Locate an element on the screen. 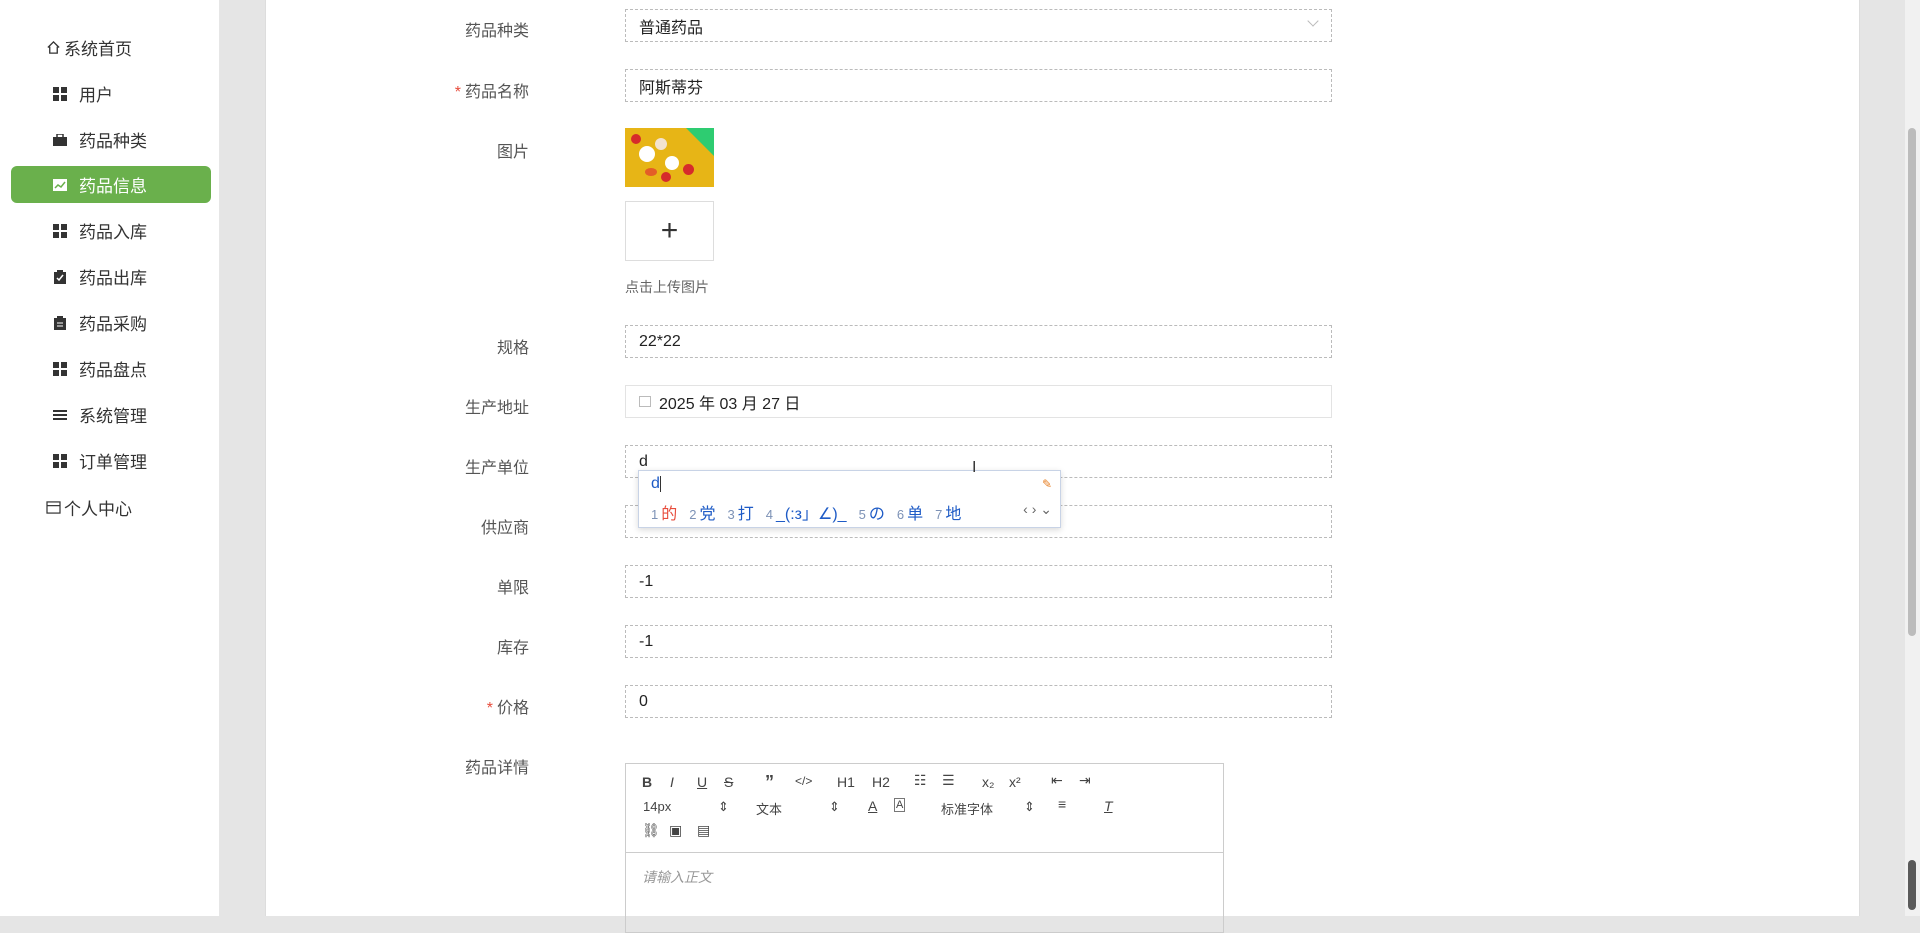  ime-candidate: 2党 is located at coordinates (702, 512).